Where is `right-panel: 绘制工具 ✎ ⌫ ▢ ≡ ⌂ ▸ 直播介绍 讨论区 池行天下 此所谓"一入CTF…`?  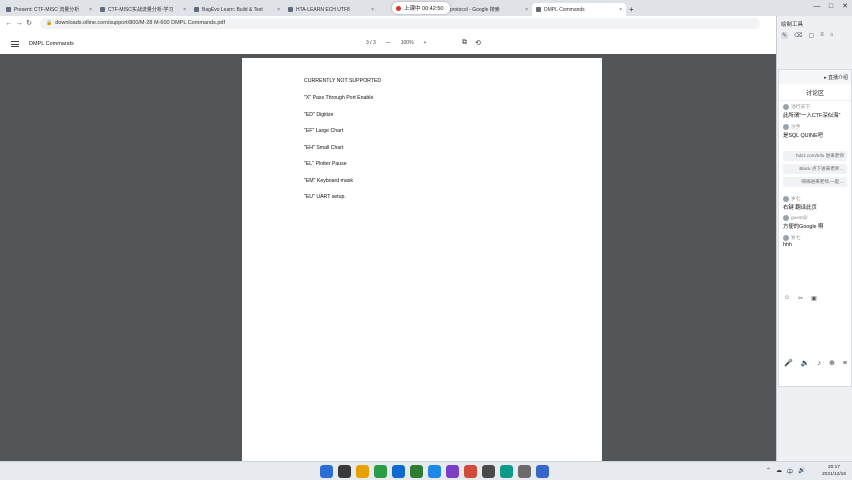 right-panel: 绘制工具 ✎ ⌫ ▢ ≡ ⌂ ▸ 直播介绍 讨论区 池行天下 此所谓"一入CTF… is located at coordinates (814, 238).